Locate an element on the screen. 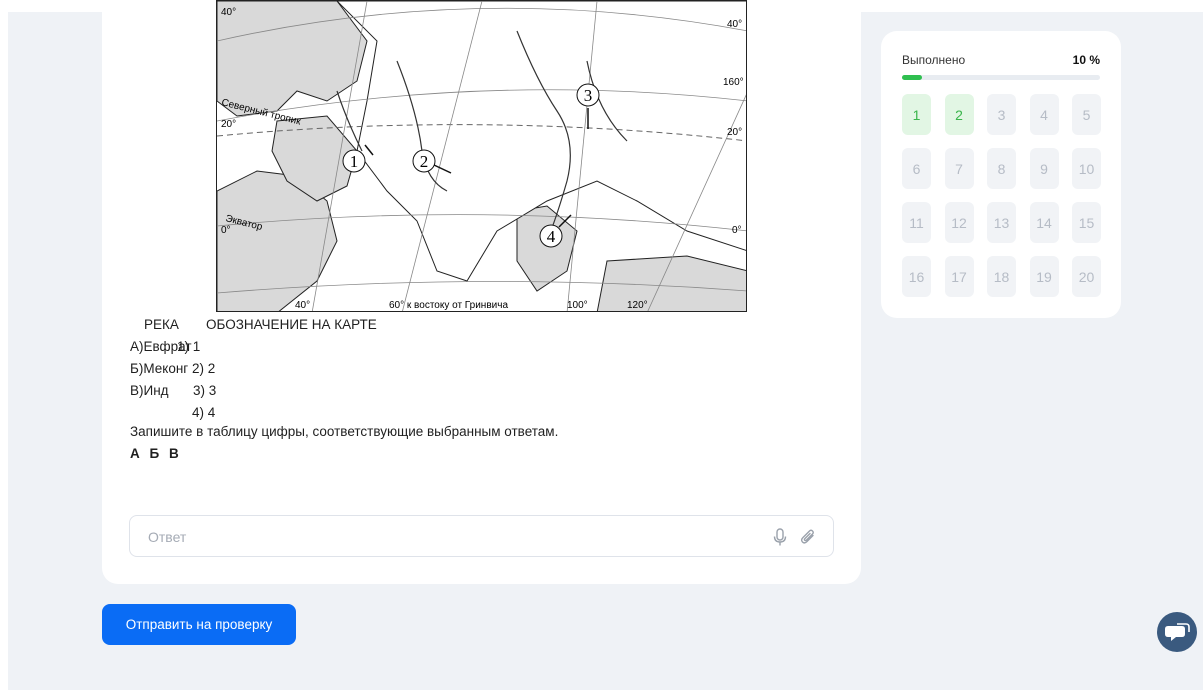 The height and width of the screenshot is (690, 1203). svg-text: 4 is located at coordinates (551, 236).